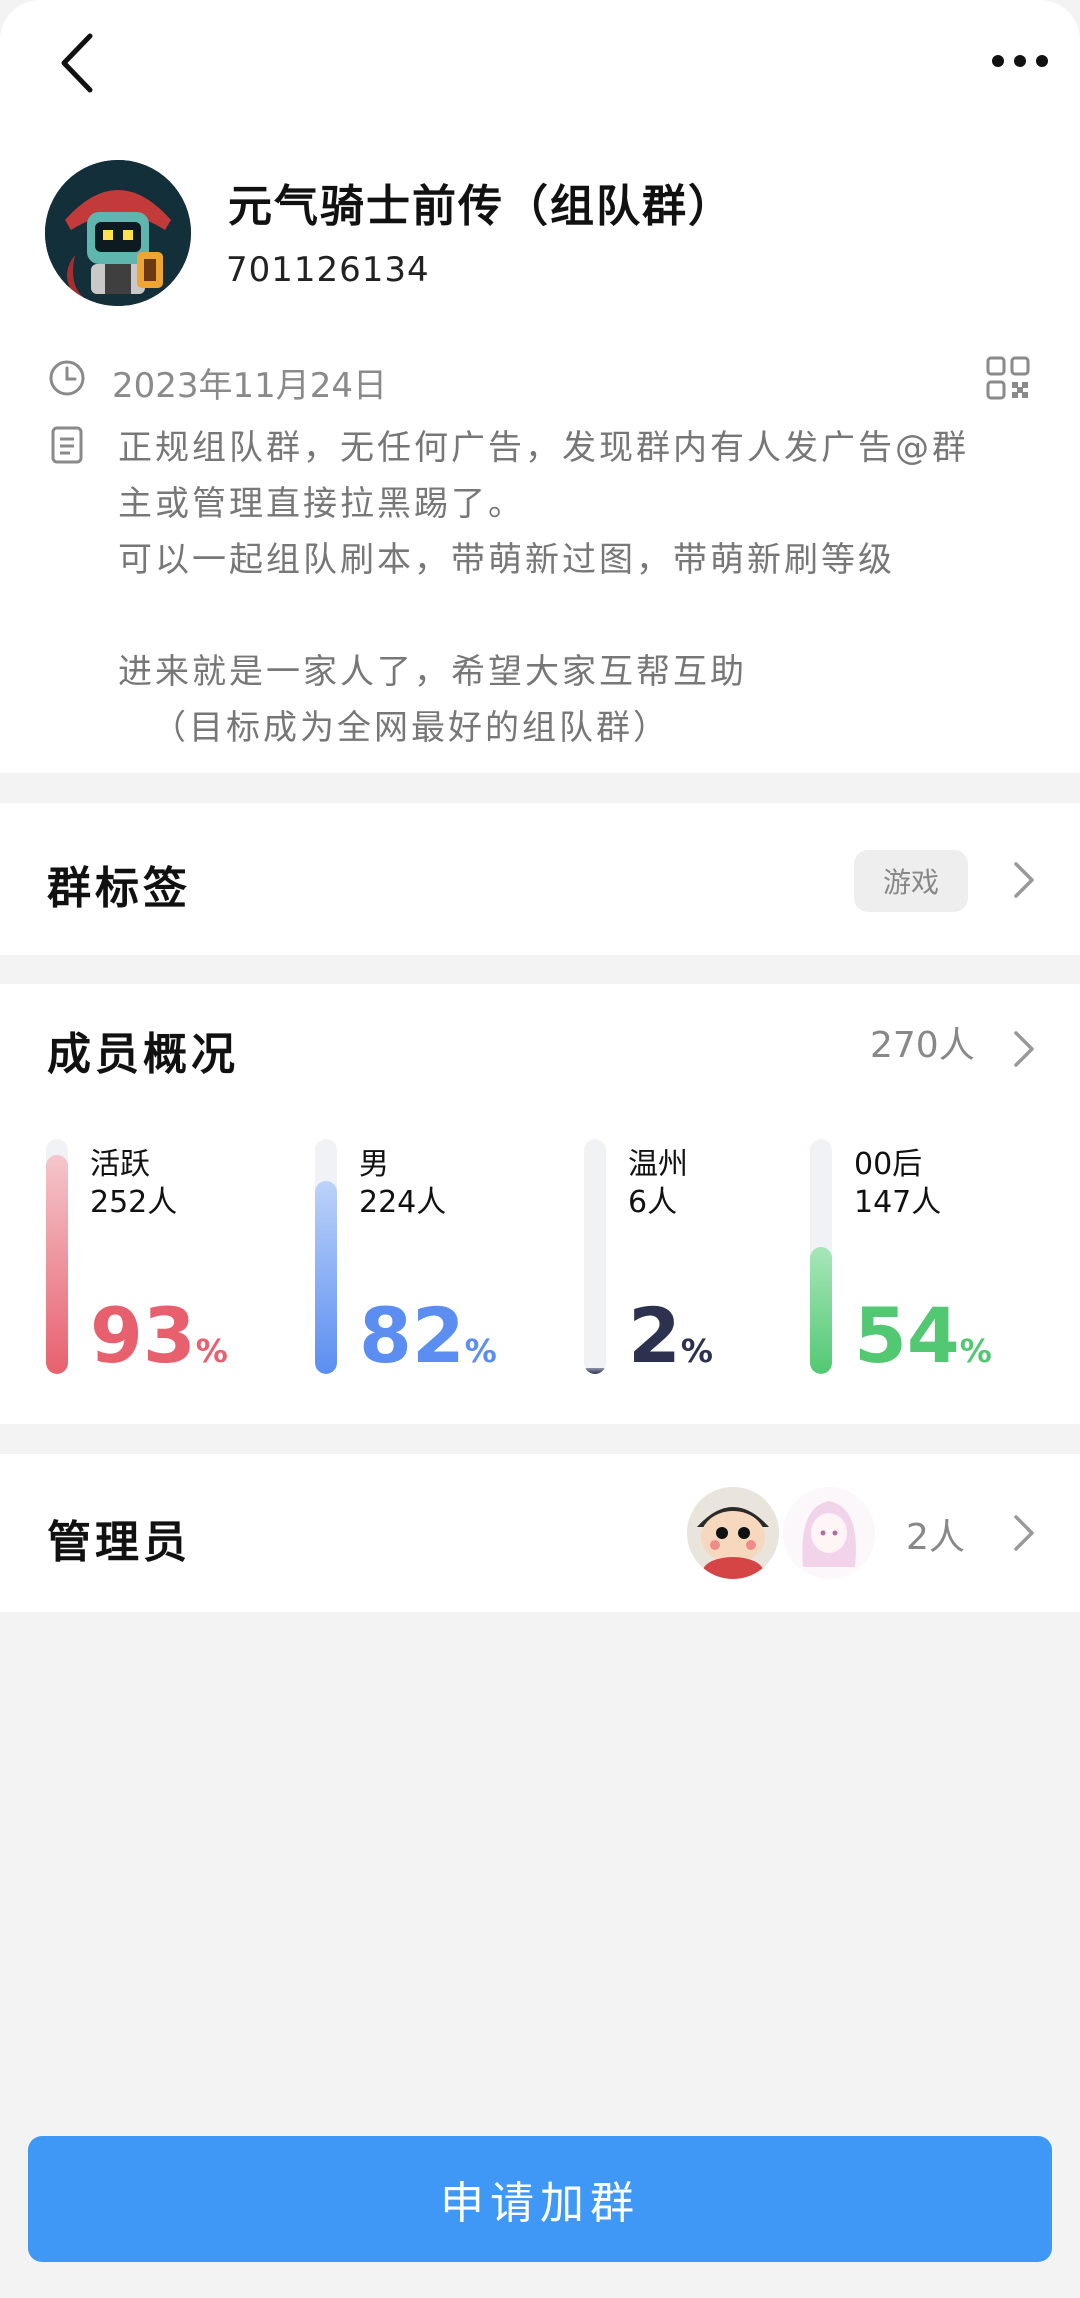 The height and width of the screenshot is (2298, 1080). I want to click on qr-code-icon, so click(1008, 378).